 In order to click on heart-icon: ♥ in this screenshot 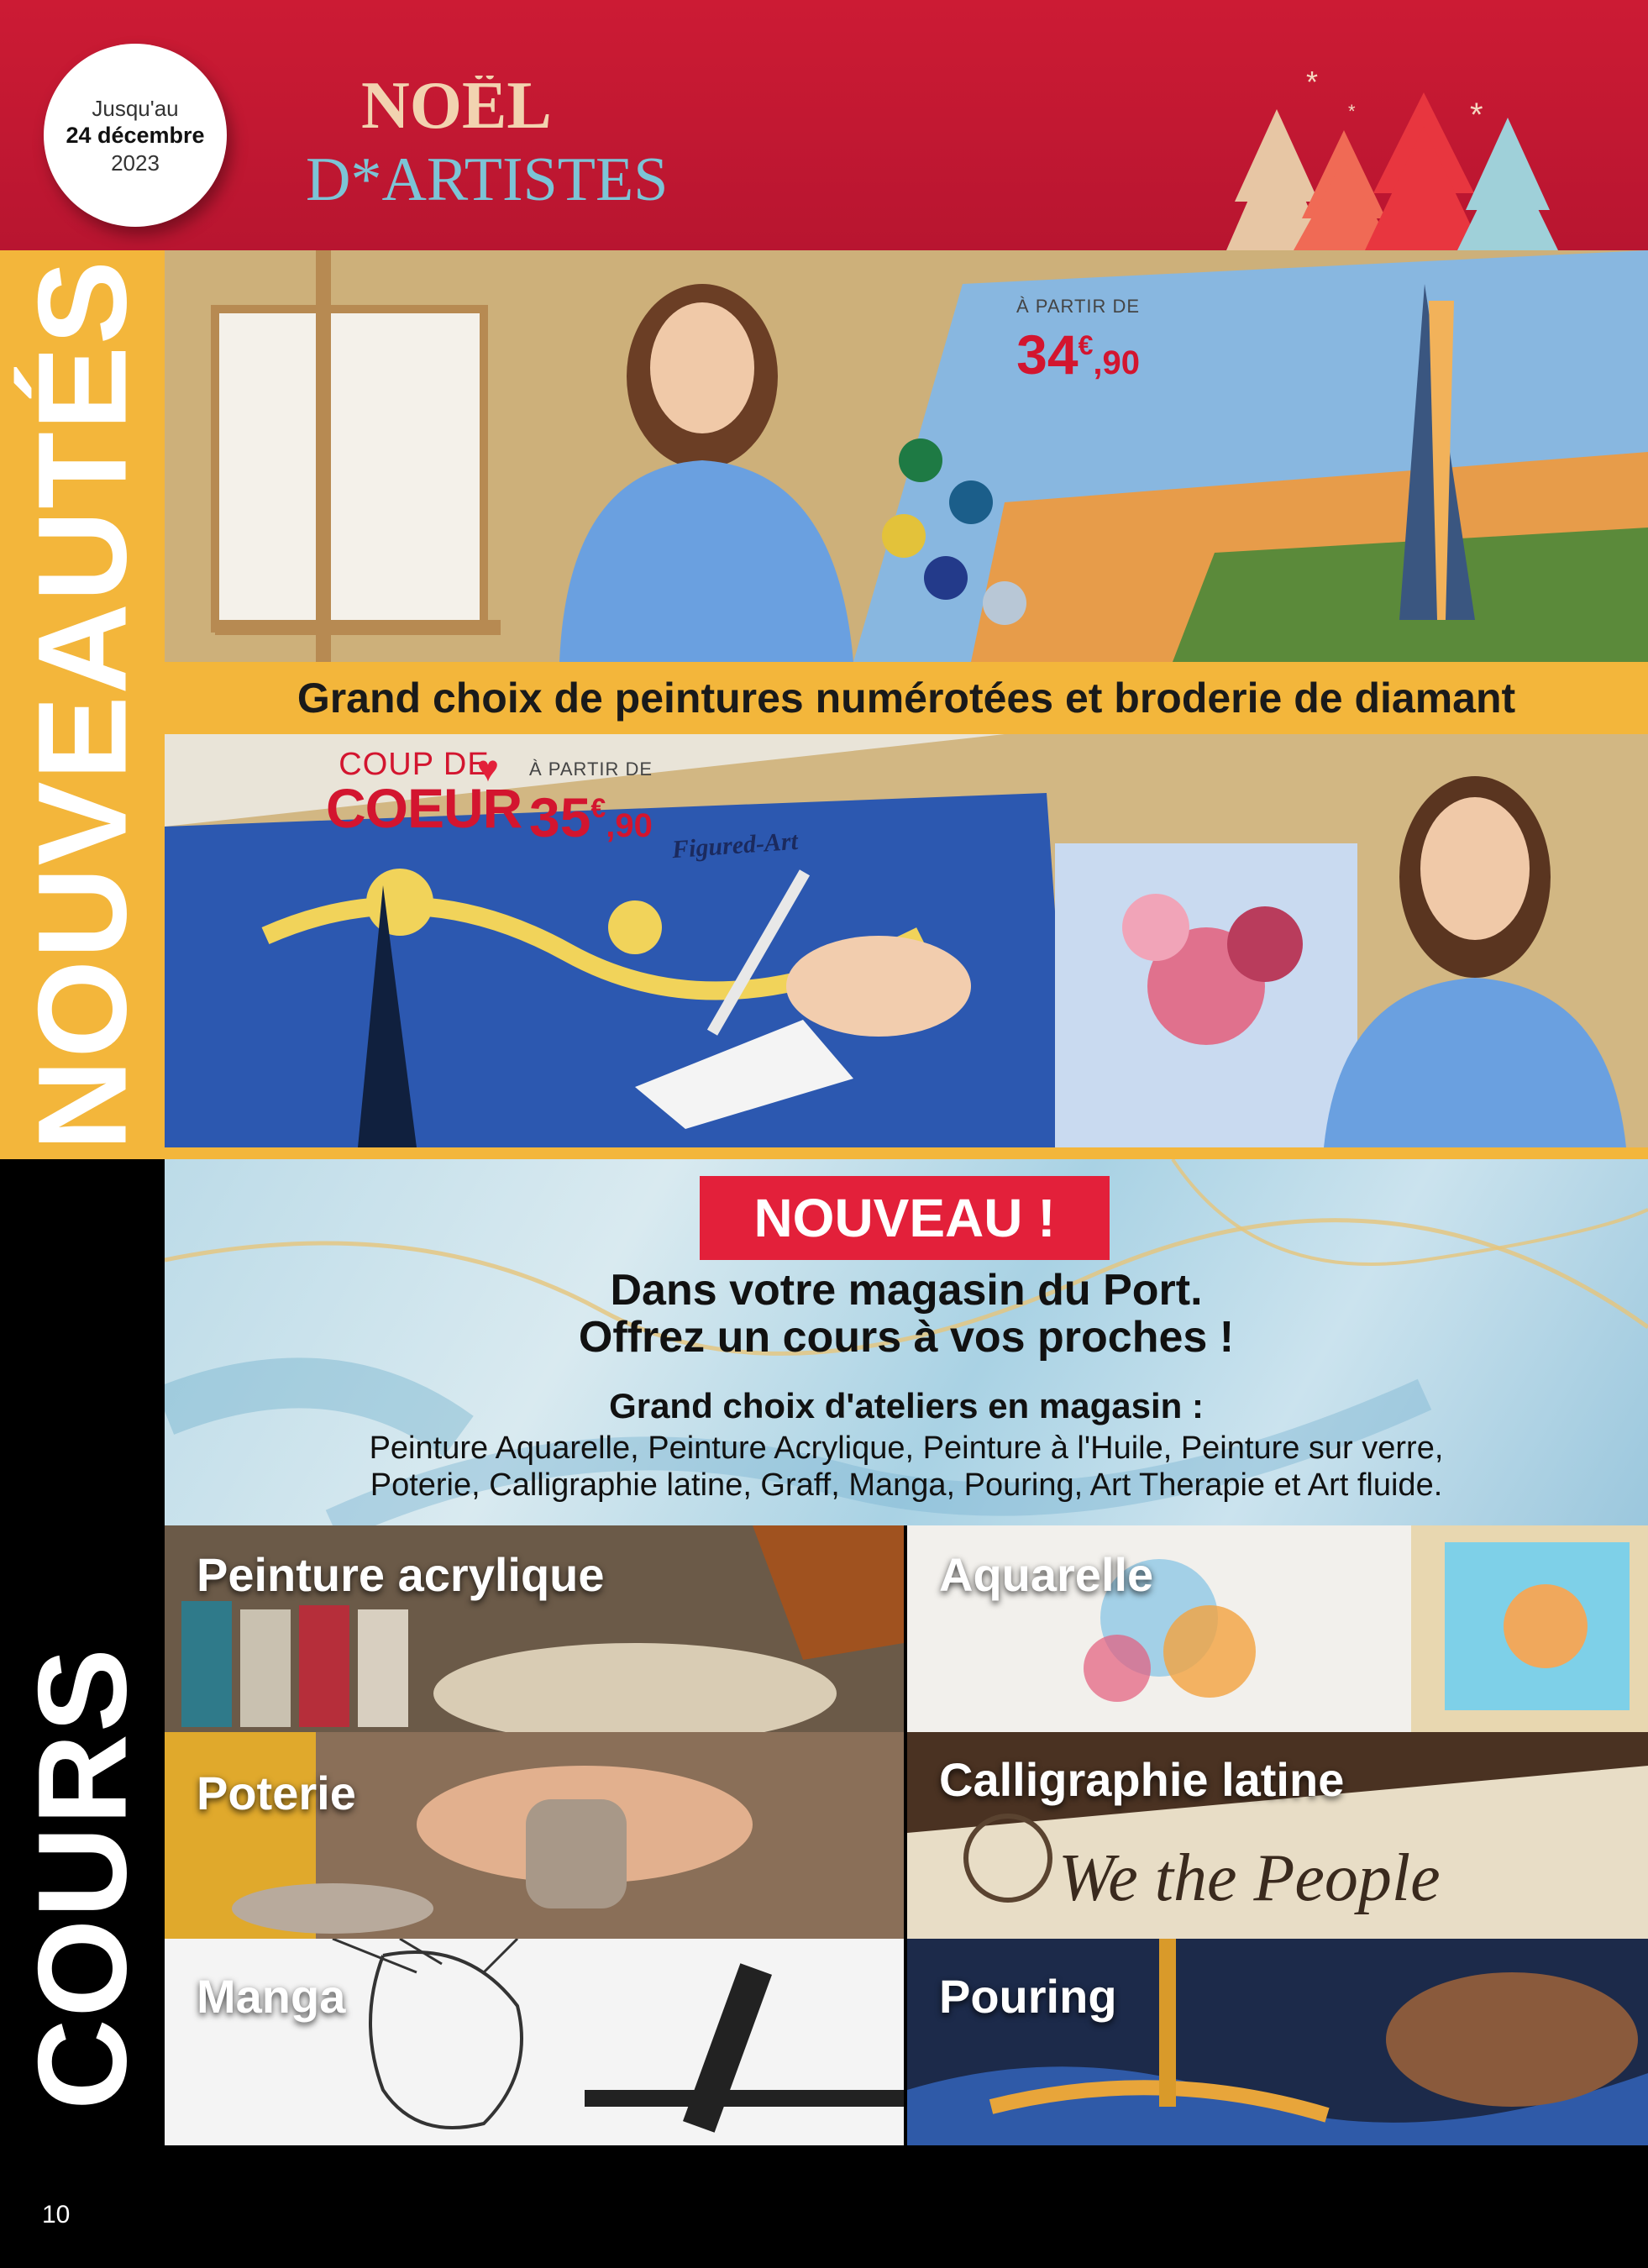, I will do `click(487, 769)`.